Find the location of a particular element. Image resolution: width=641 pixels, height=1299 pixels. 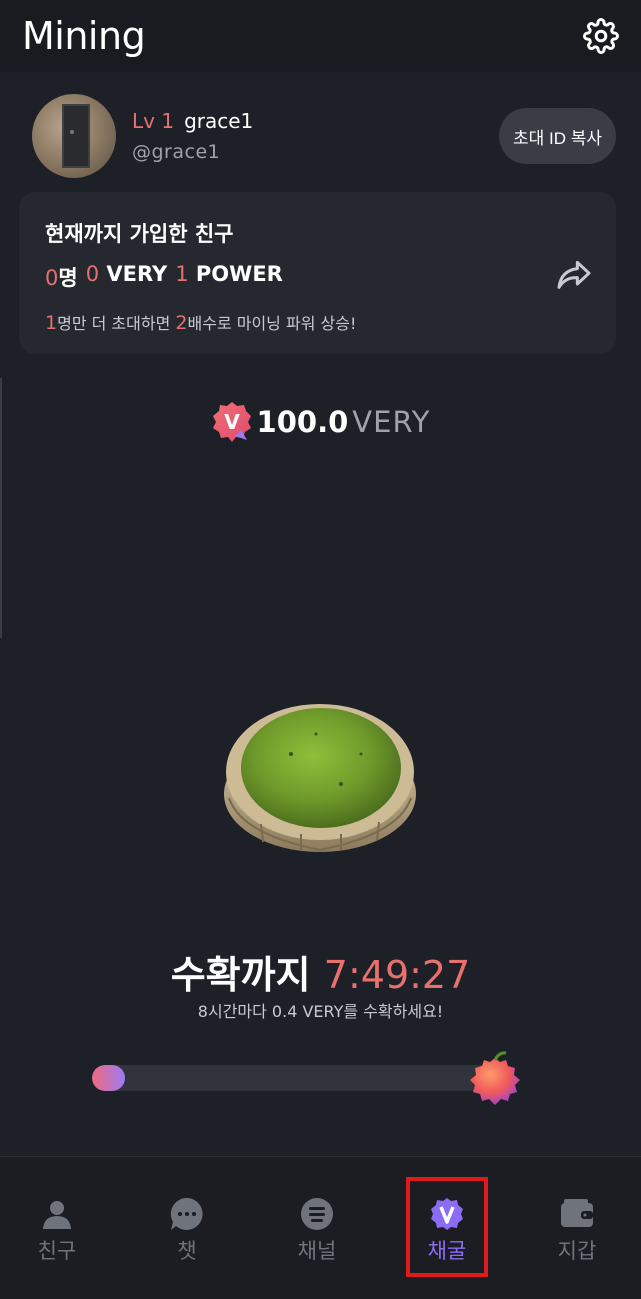

timer-subtitle: 8시간마다 0.4 VERY를 수확하세요! is located at coordinates (320, 1011).